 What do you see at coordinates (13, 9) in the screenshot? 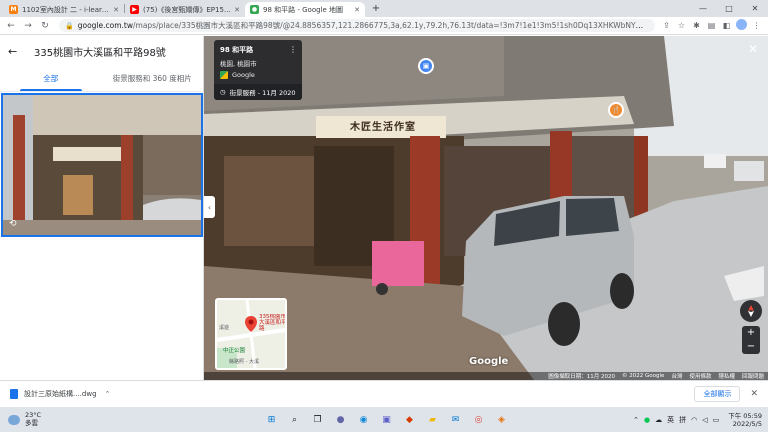
I see `moodle-icon: M` at bounding box center [13, 9].